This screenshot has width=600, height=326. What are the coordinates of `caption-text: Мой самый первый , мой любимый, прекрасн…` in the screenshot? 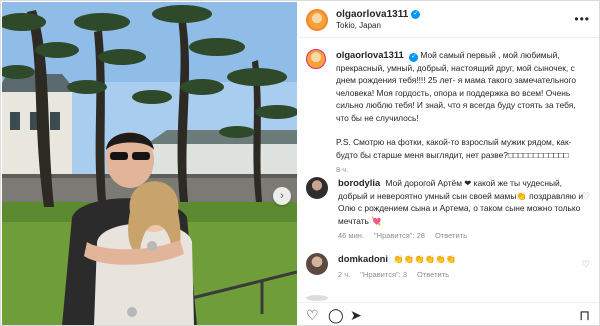 It's located at (456, 86).